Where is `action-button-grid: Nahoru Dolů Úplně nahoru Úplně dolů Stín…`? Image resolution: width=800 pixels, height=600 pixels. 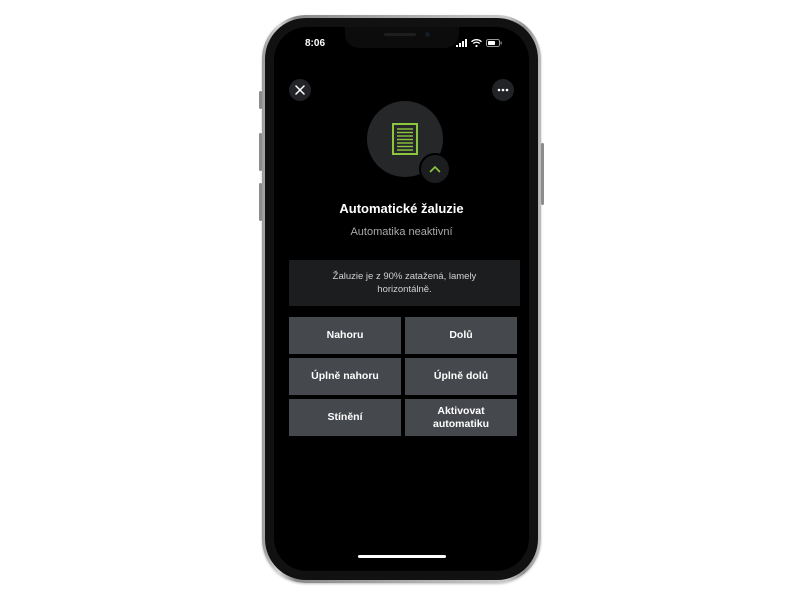
action-button-grid: Nahoru Dolů Úplně nahoru Úplně dolů Stín… is located at coordinates (403, 376).